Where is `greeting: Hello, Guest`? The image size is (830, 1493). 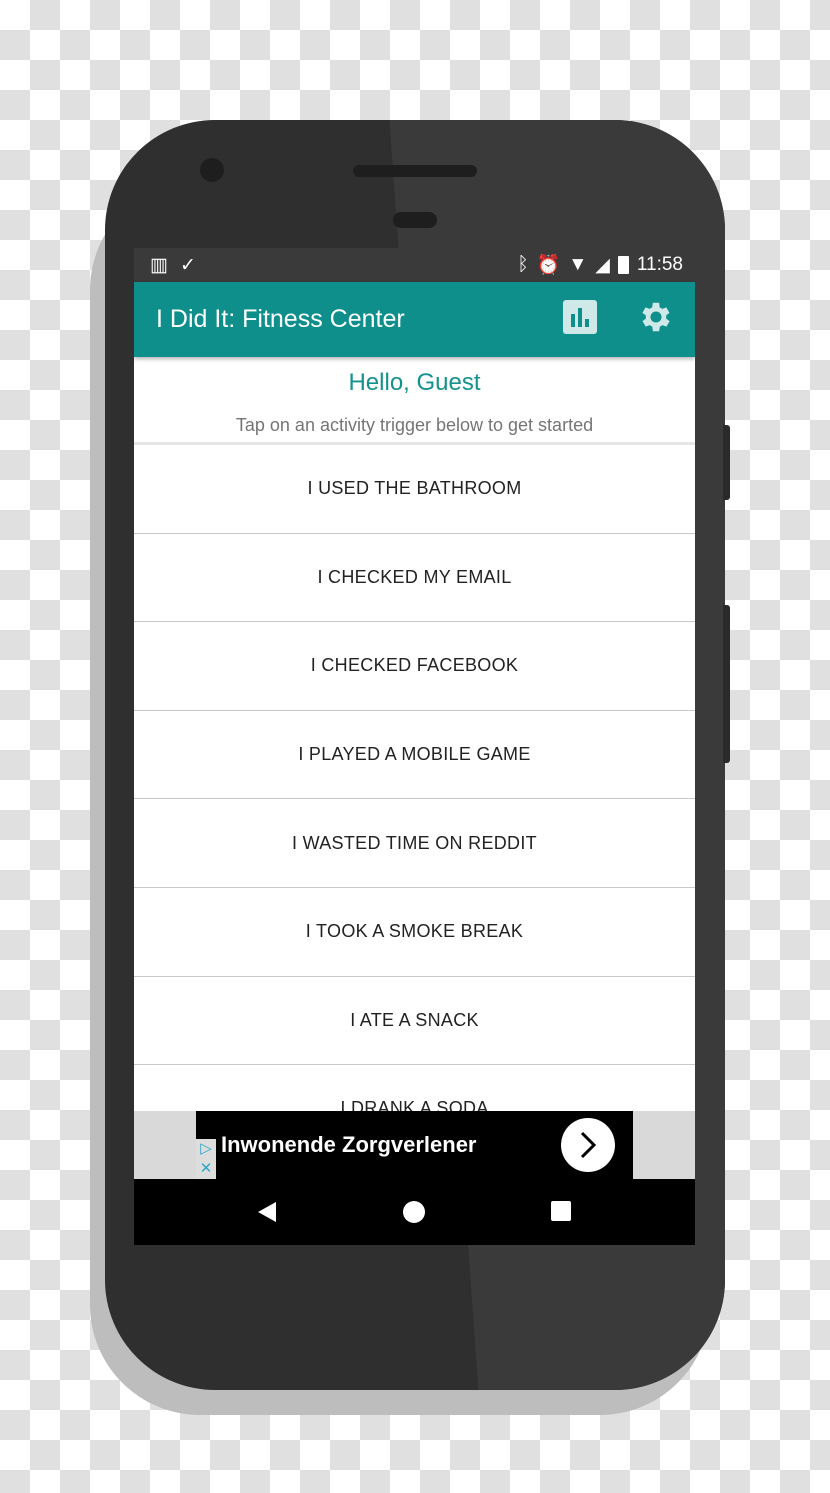 greeting: Hello, Guest is located at coordinates (414, 382).